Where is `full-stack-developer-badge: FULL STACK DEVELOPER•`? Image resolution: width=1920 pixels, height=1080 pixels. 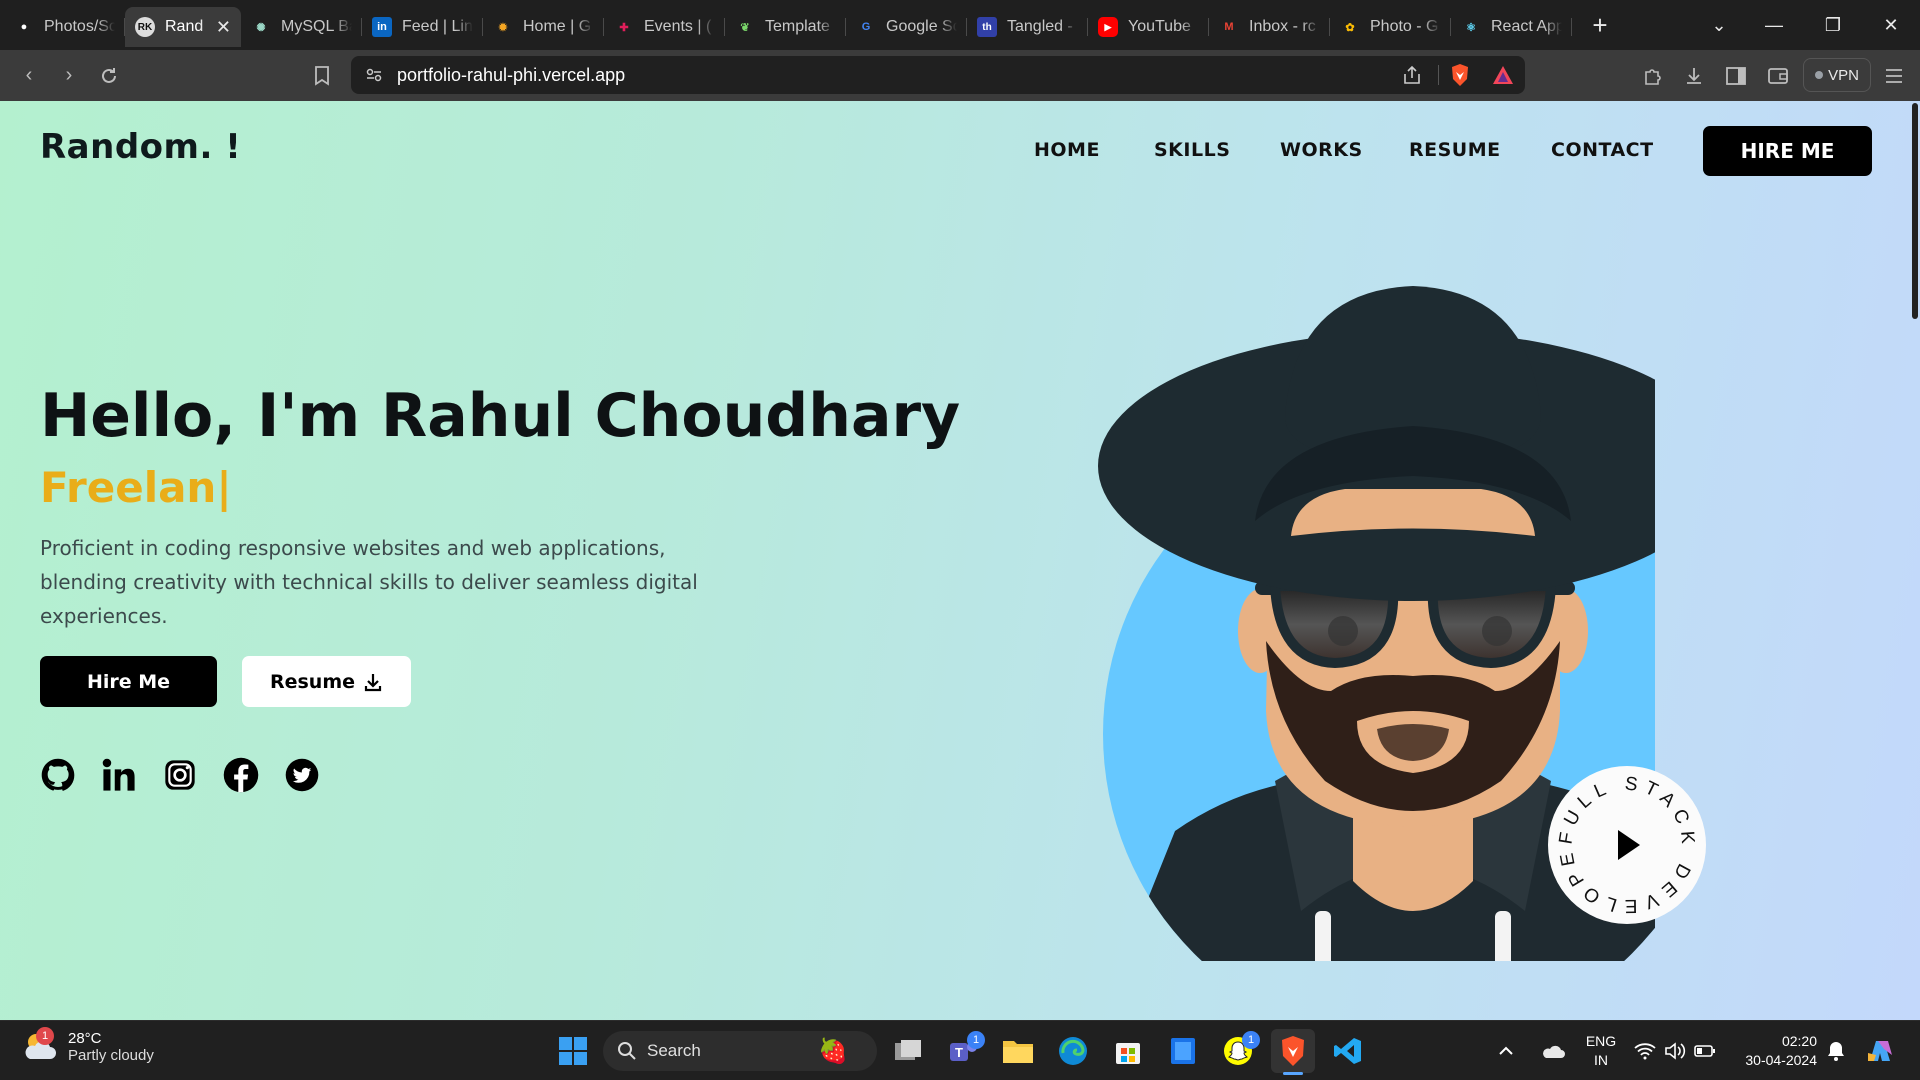 full-stack-developer-badge: FULL STACK DEVELOPER• is located at coordinates (1627, 845).